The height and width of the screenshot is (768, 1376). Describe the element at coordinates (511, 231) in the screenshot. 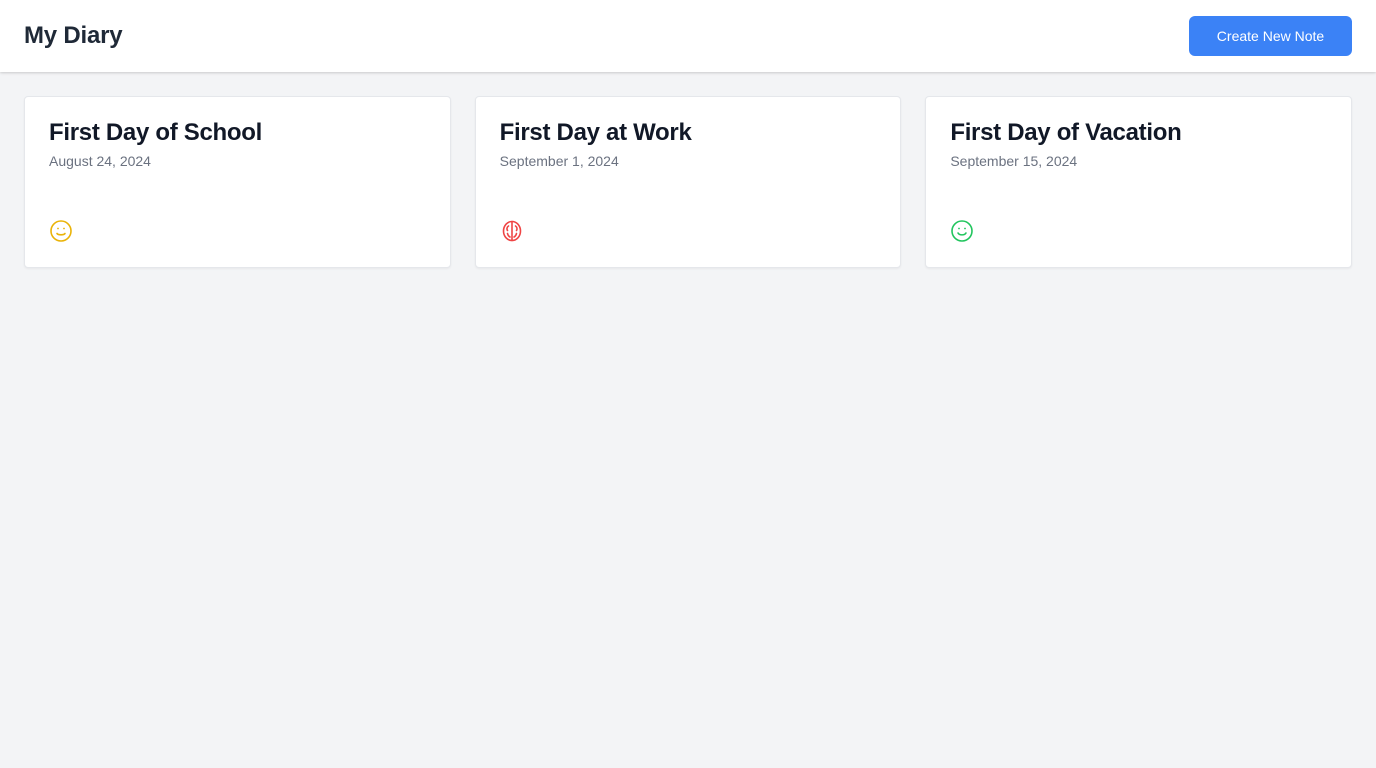

I see `brain-icon` at that location.